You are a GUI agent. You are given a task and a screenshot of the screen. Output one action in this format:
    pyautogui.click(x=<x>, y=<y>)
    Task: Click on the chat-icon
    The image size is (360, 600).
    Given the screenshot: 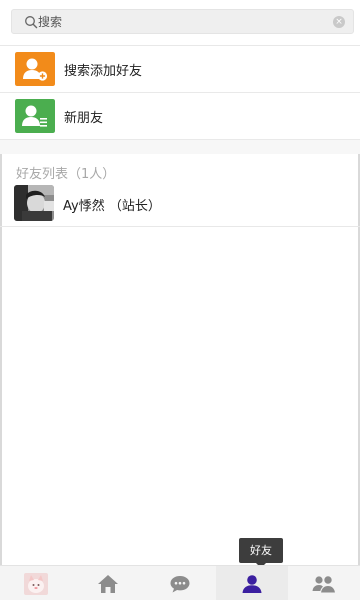 What is the action you would take?
    pyautogui.click(x=180, y=583)
    